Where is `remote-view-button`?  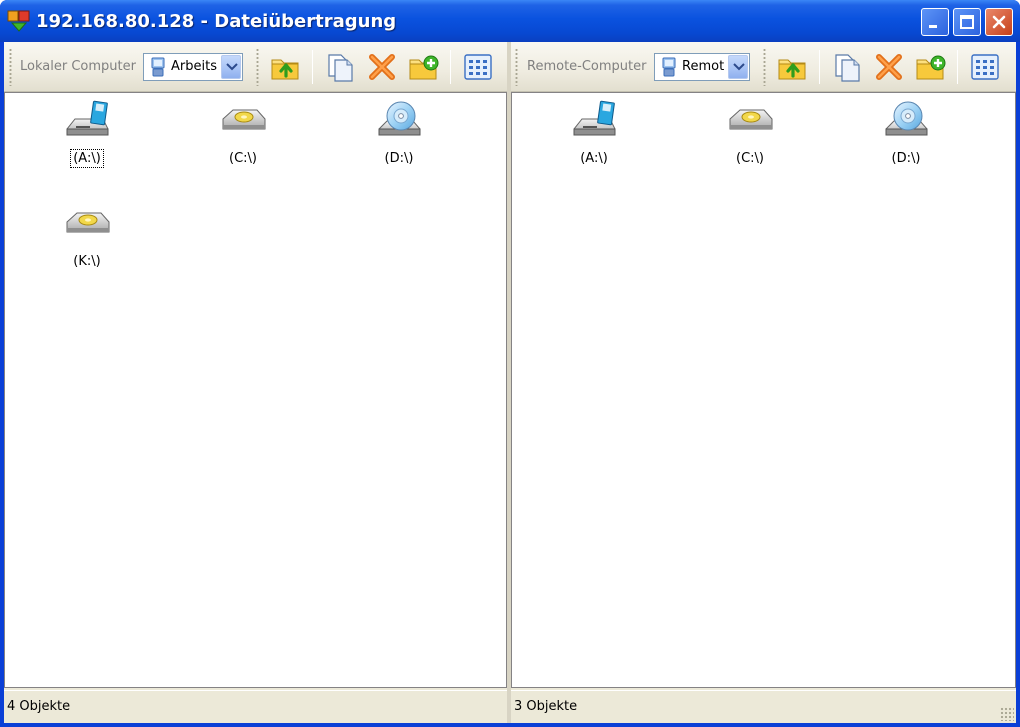 remote-view-button is located at coordinates (985, 67).